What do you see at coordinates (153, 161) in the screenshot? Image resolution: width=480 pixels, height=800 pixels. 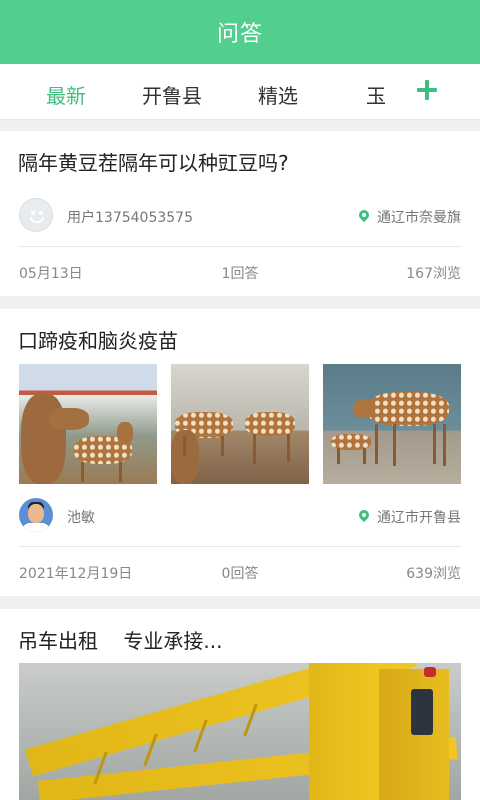 I see `question-title: 隔年黄豆茬隔年可以种豇豆吗?` at bounding box center [153, 161].